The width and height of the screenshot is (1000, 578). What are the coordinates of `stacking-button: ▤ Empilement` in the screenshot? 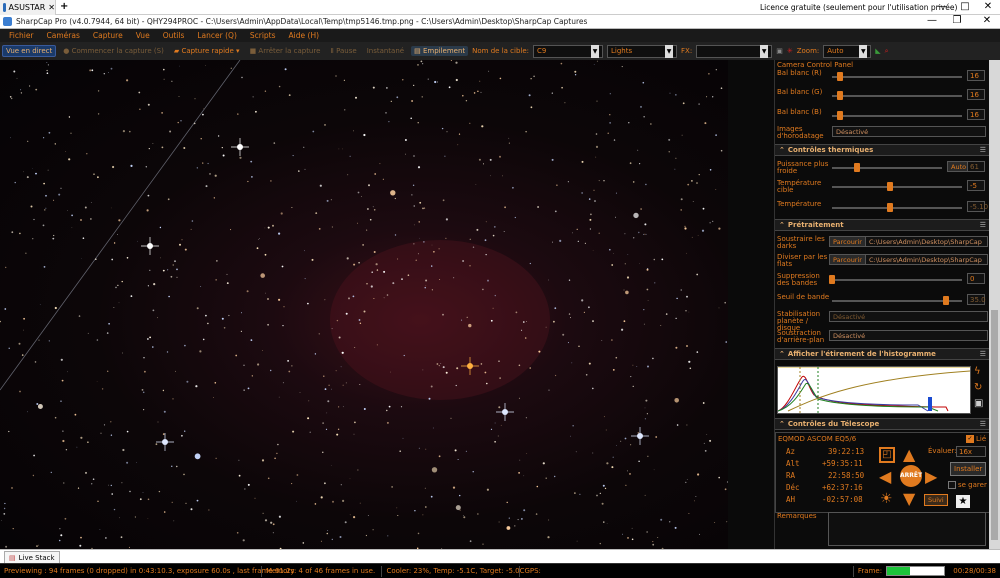 It's located at (440, 51).